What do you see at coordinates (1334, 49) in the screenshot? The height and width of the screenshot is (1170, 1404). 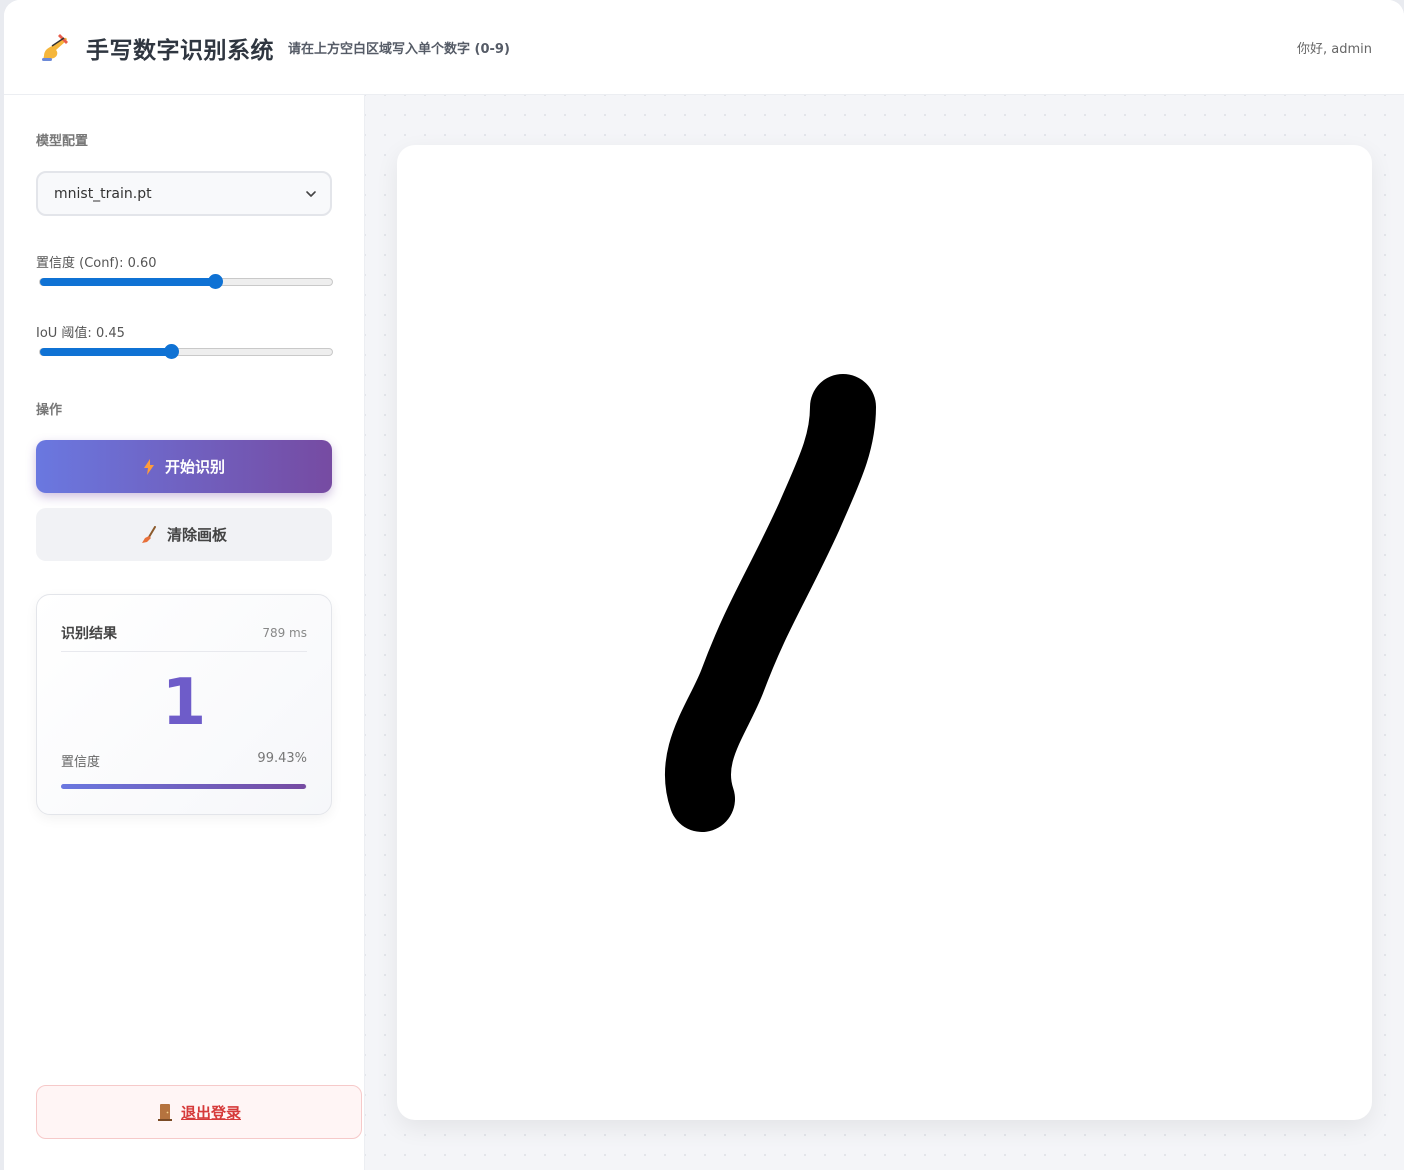 I see `user-greeting: 你好, admin` at bounding box center [1334, 49].